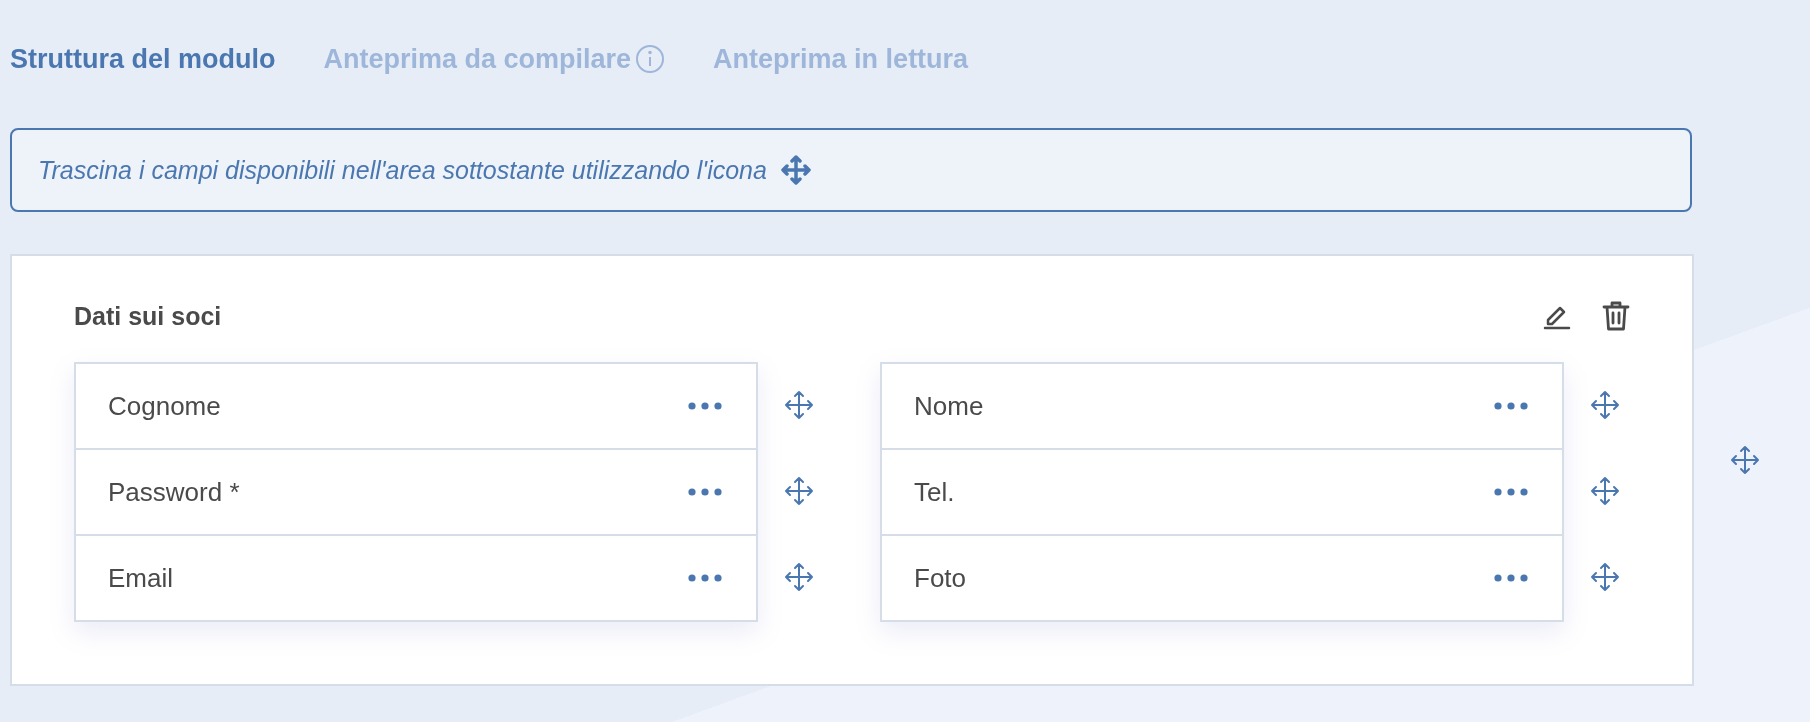  Describe the element at coordinates (949, 406) in the screenshot. I see `field-label: Nome` at that location.